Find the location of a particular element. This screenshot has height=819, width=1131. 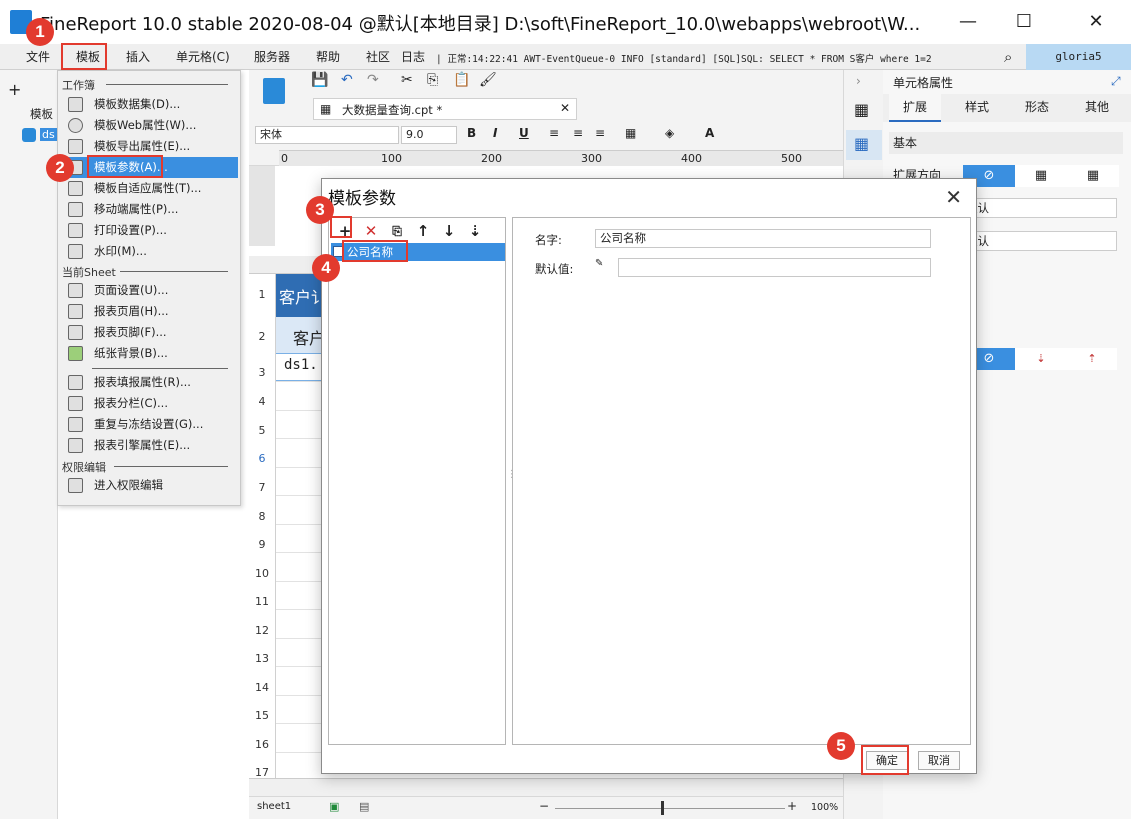

close-window-button: ✕ is located at coordinates (1096, 22).